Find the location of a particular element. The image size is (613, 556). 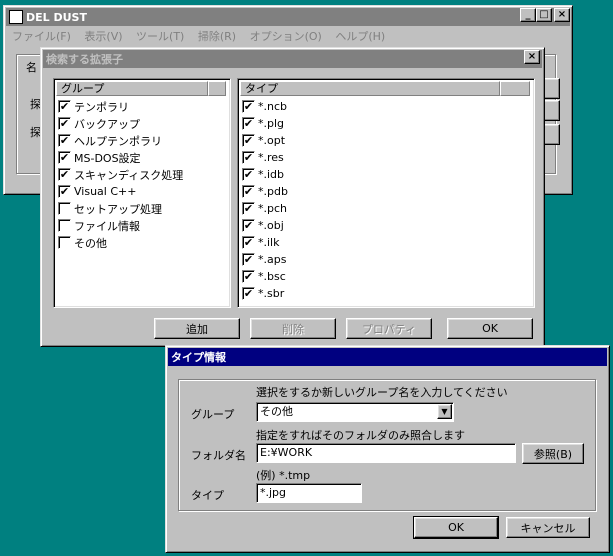

menu-clean: 掃除(R) is located at coordinates (217, 36).